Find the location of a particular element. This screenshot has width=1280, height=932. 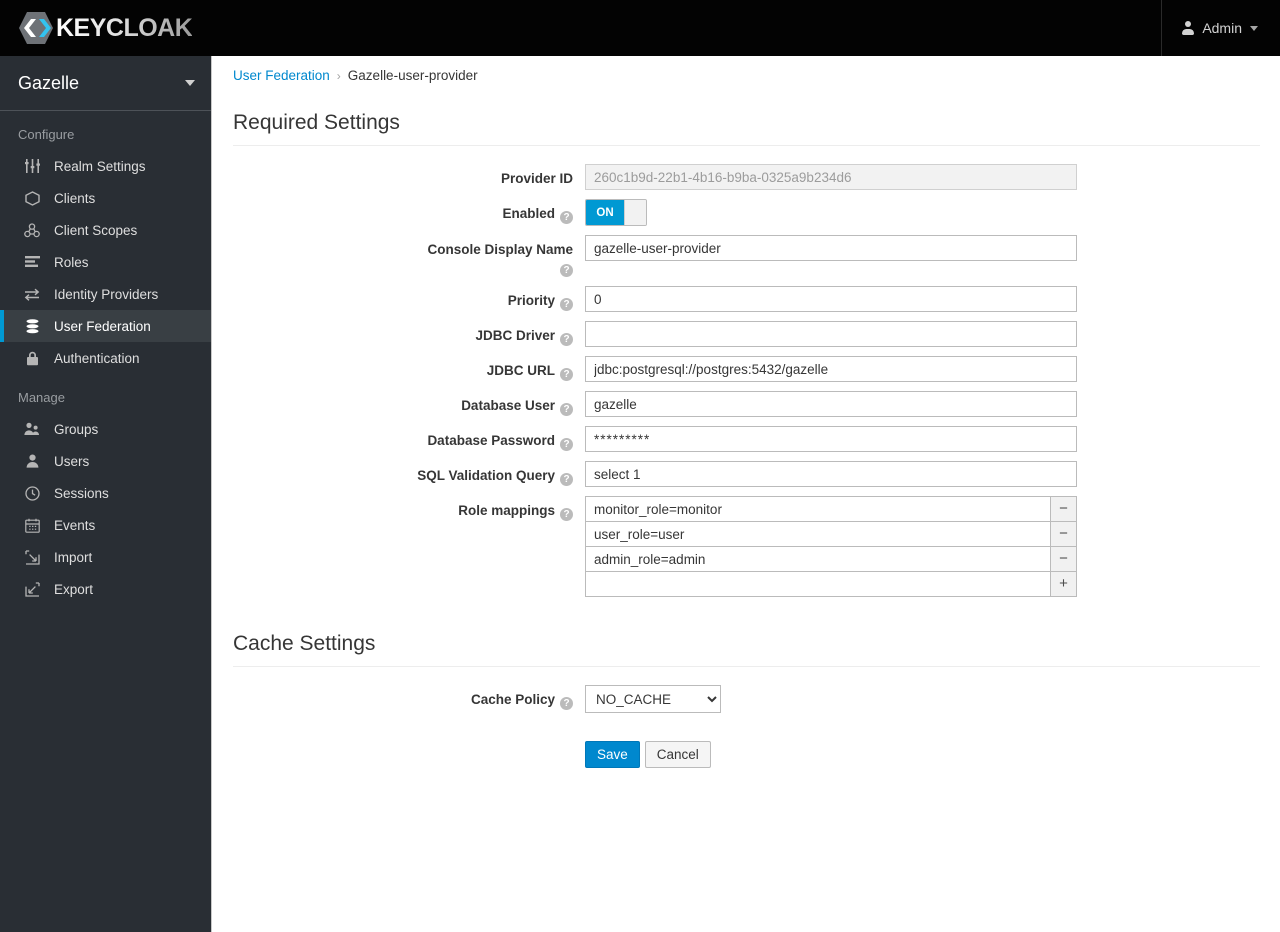

form-row-provider-id: Provider ID is located at coordinates (746, 177).